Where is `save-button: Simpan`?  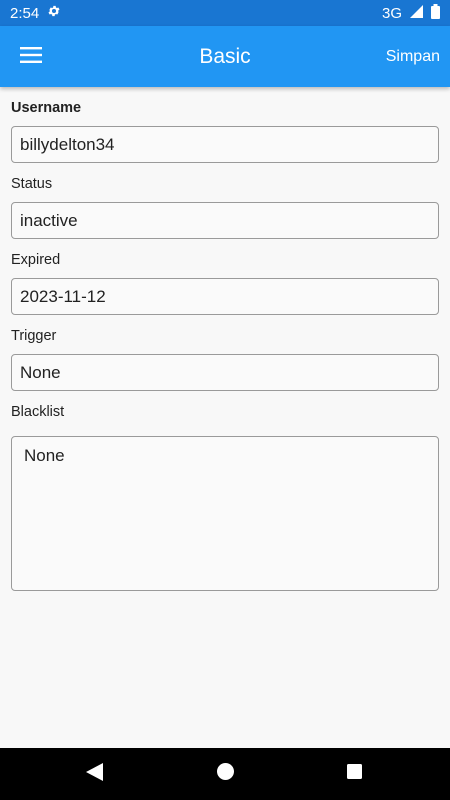
save-button: Simpan is located at coordinates (413, 56).